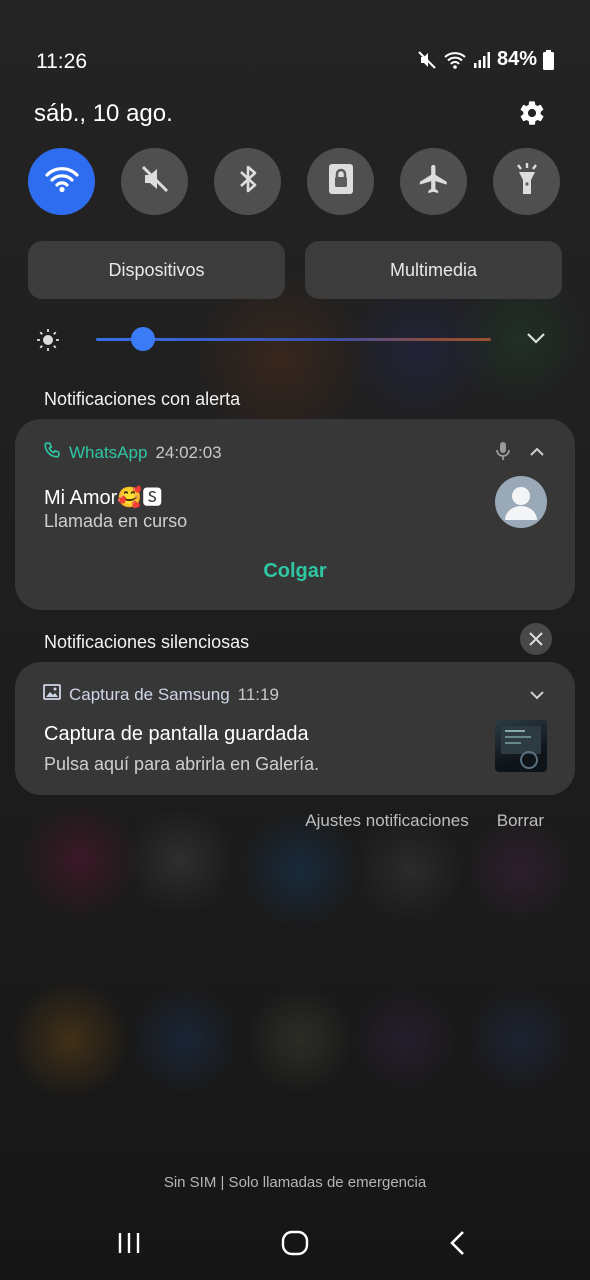 The height and width of the screenshot is (1280, 590). I want to click on alert-section-title: Notificaciones con alerta, so click(142, 399).